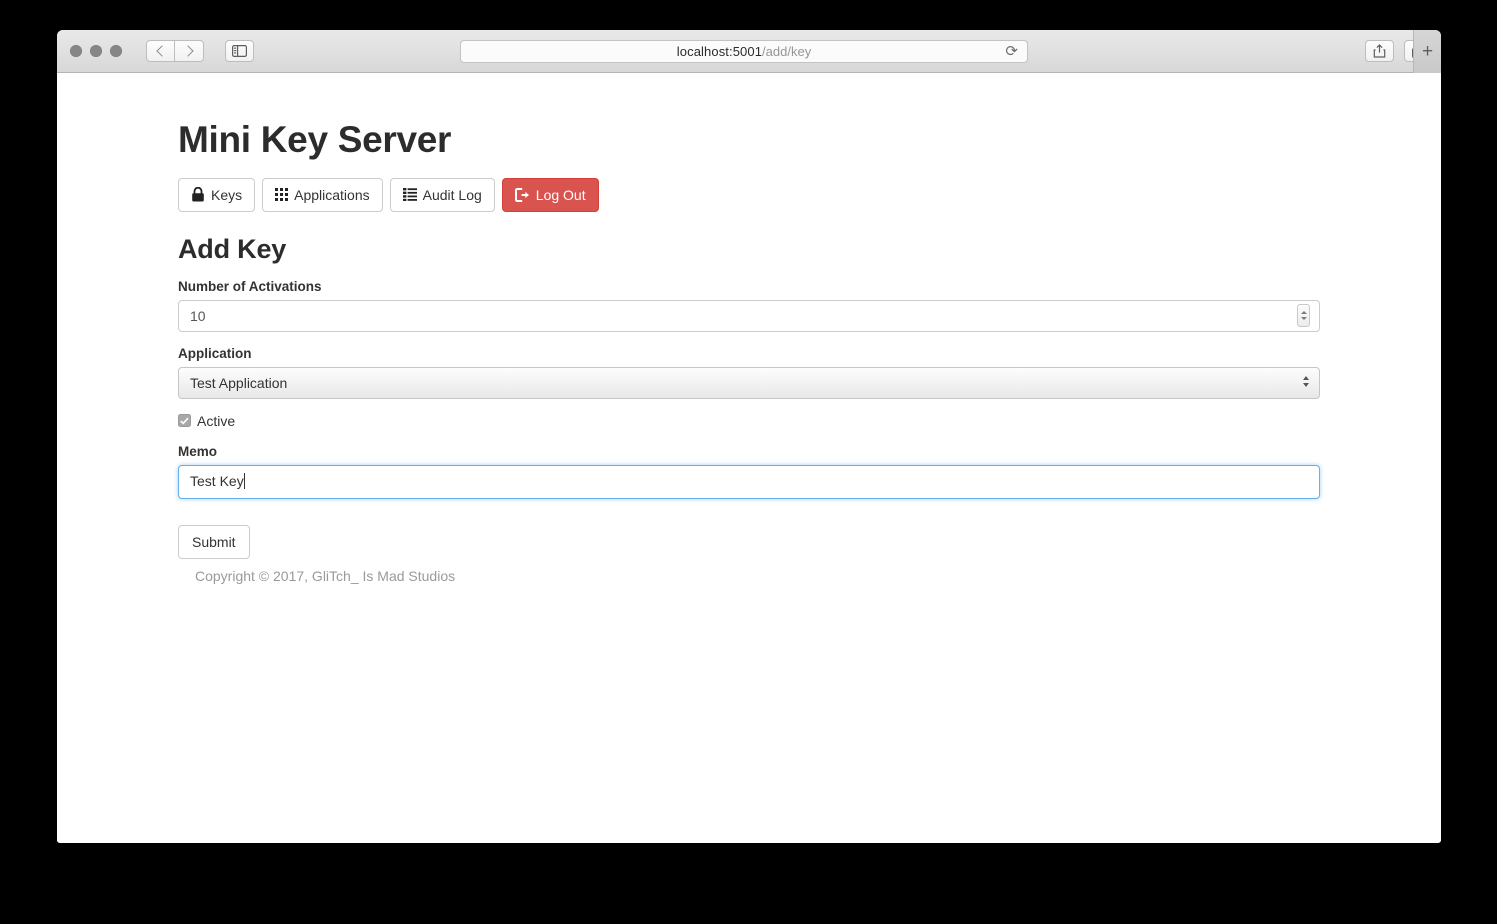 The width and height of the screenshot is (1497, 924). I want to click on memo-input, so click(749, 481).